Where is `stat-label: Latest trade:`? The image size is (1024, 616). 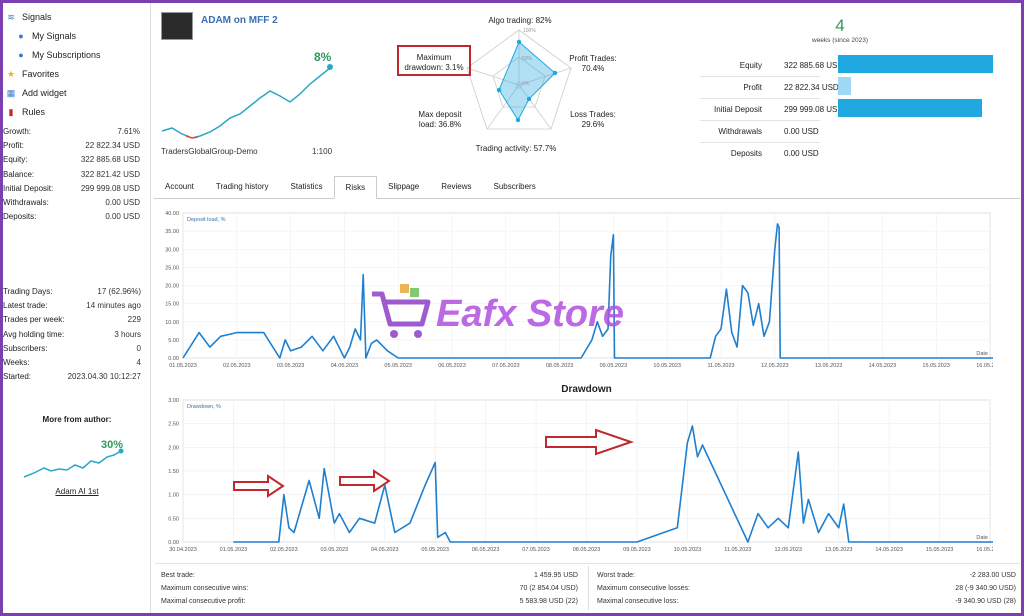 stat-label: Latest trade: is located at coordinates (25, 306).